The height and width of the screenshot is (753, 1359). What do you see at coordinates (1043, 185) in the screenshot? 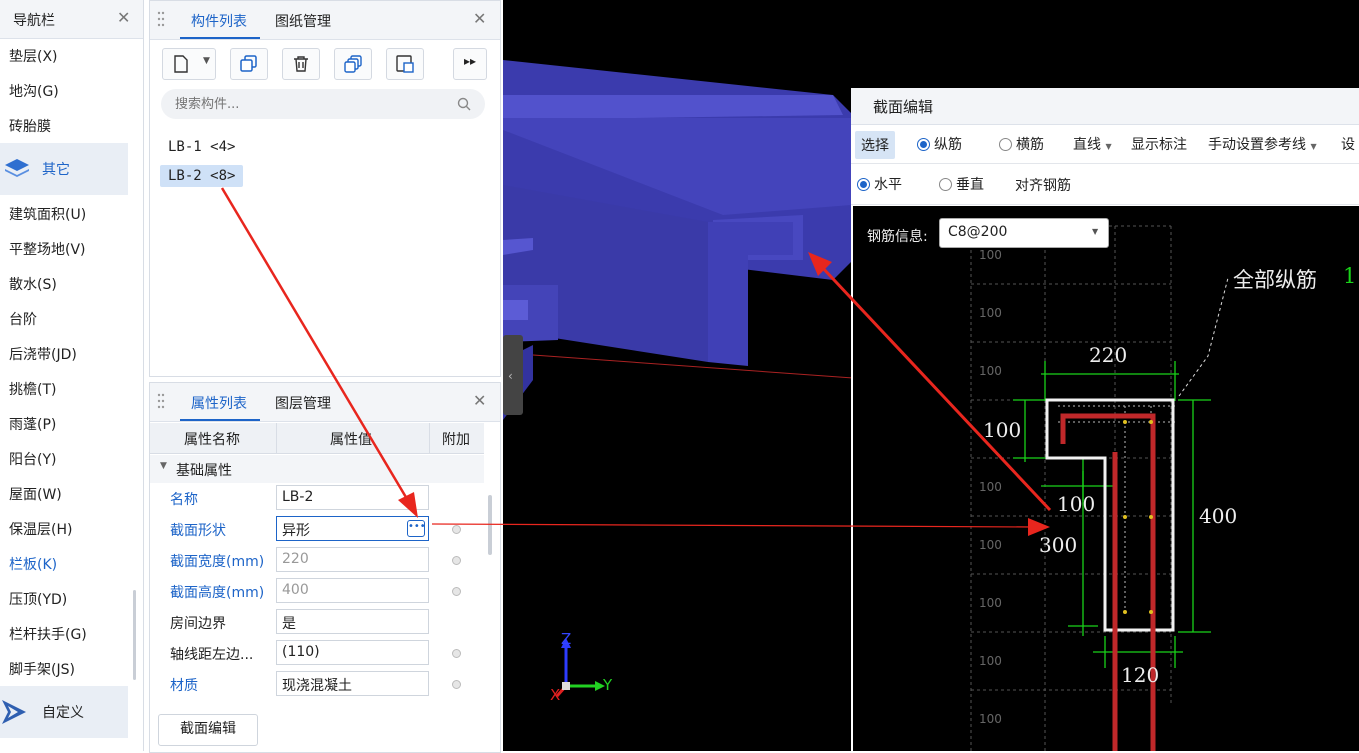
I see `align-rebar-button: 对齐钢筋` at bounding box center [1043, 185].